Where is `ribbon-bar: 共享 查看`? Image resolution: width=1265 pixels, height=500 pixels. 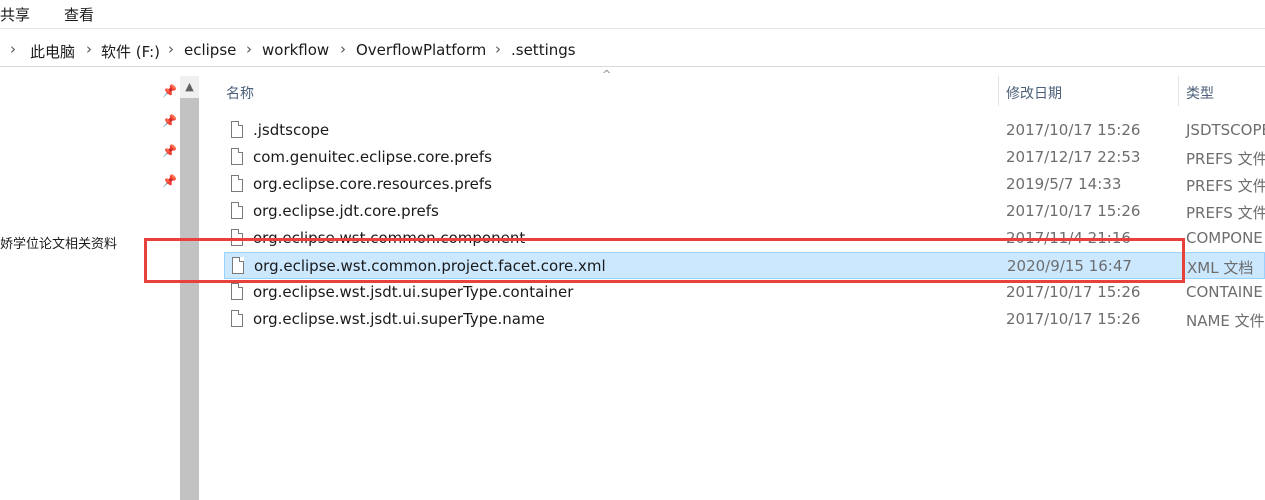 ribbon-bar: 共享 查看 is located at coordinates (632, 14).